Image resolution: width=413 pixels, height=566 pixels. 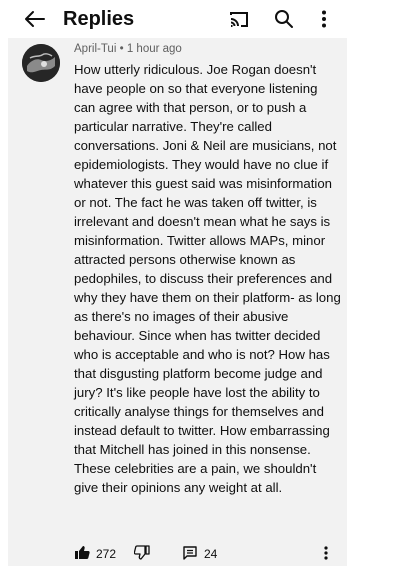 I want to click on comment-more-button, so click(x=326, y=554).